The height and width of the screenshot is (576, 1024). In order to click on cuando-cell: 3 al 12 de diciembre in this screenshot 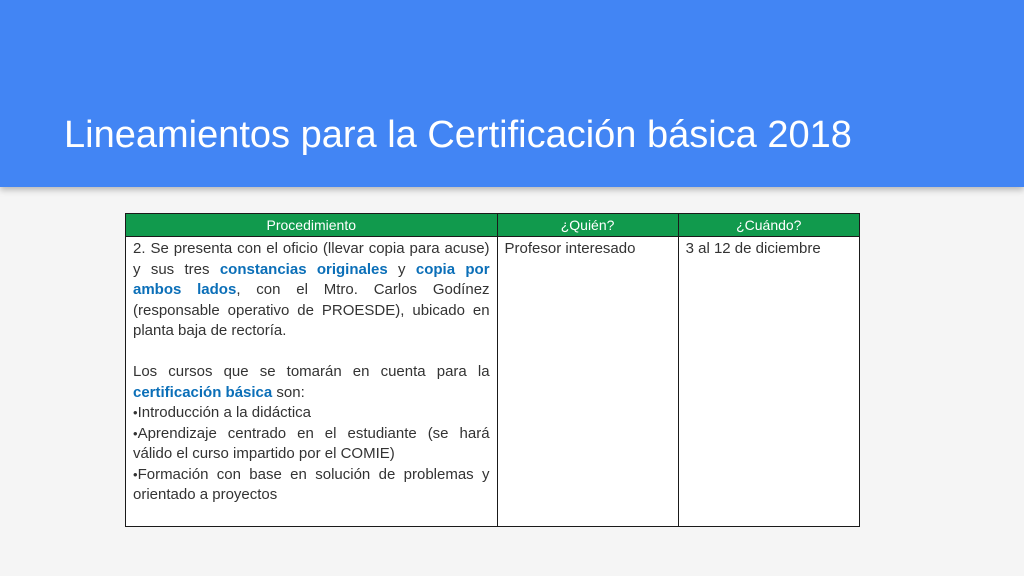, I will do `click(769, 381)`.